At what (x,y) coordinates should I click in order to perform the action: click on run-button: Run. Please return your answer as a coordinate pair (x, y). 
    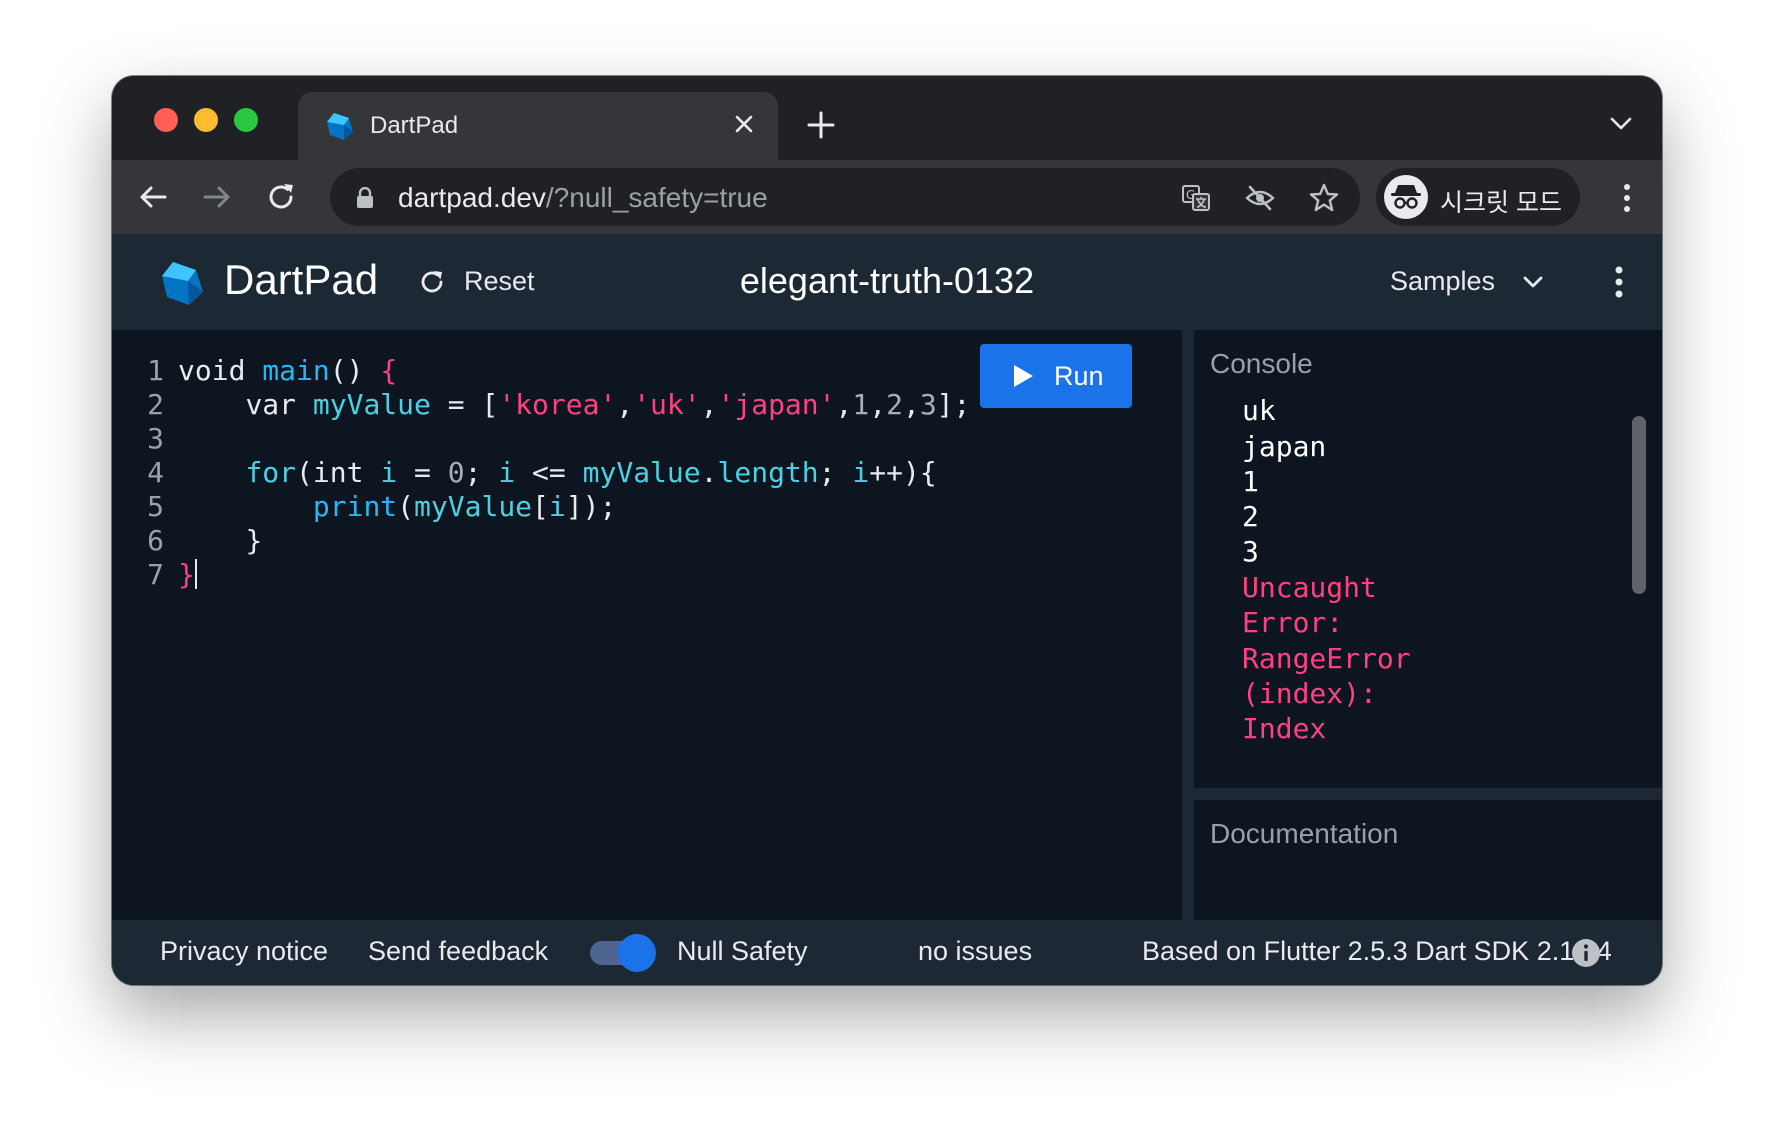
    Looking at the image, I should click on (1056, 376).